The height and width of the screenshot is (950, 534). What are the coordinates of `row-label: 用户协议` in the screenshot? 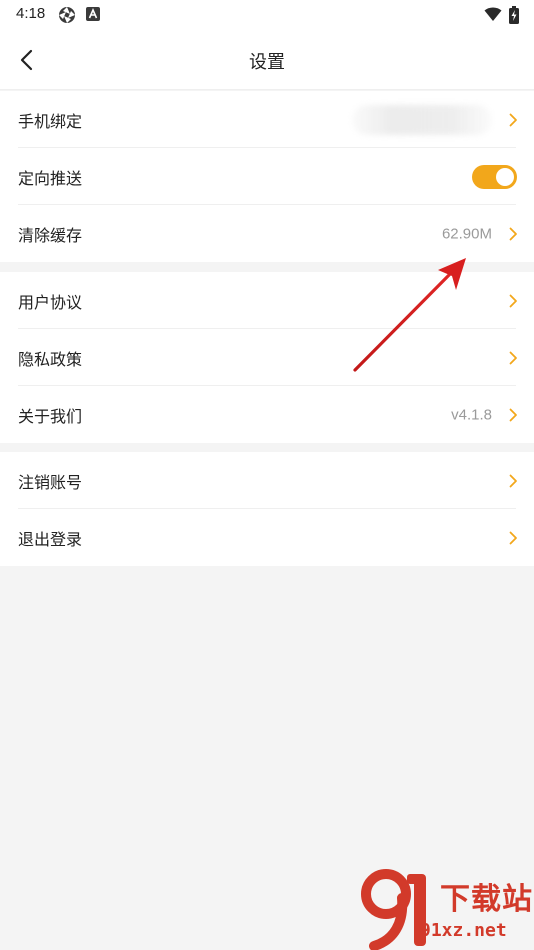 It's located at (50, 302).